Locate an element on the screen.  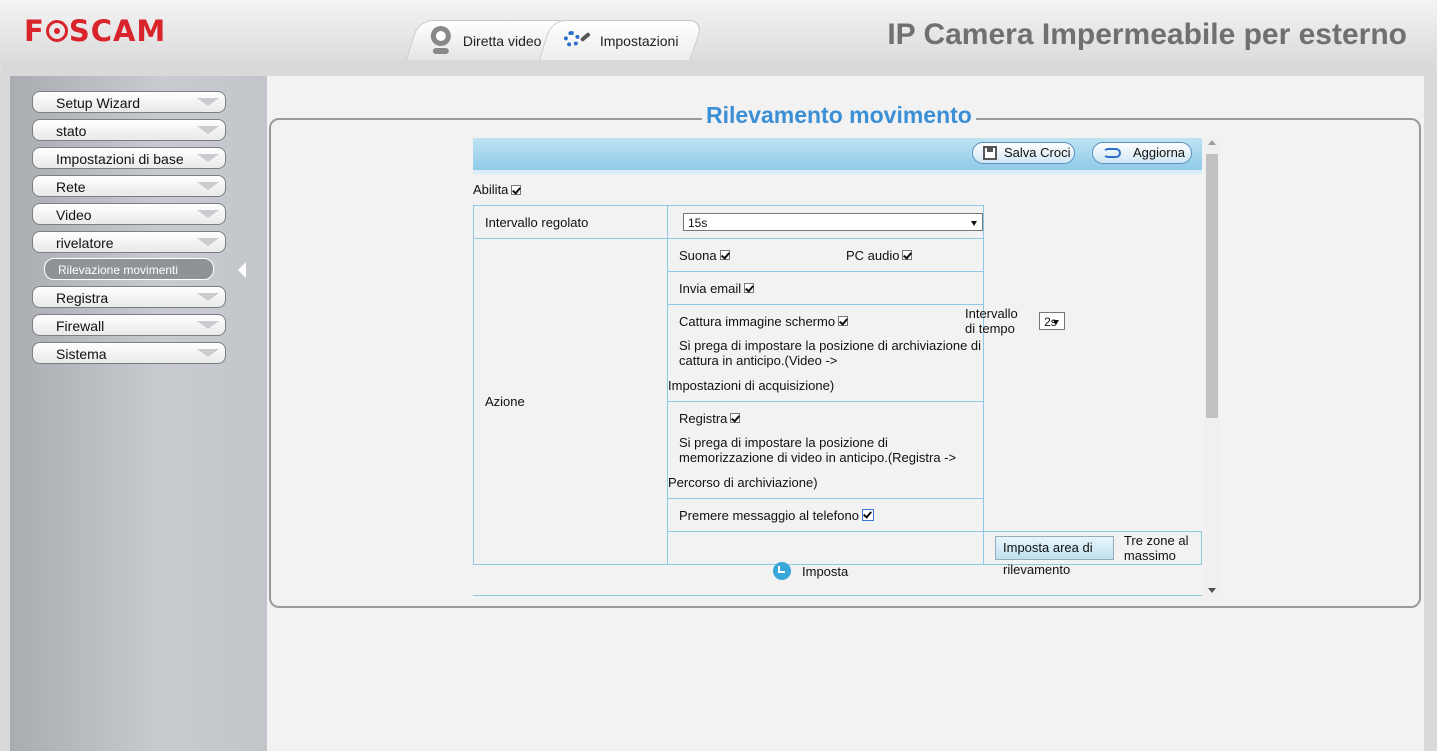
floppy-disk-icon is located at coordinates (990, 153).